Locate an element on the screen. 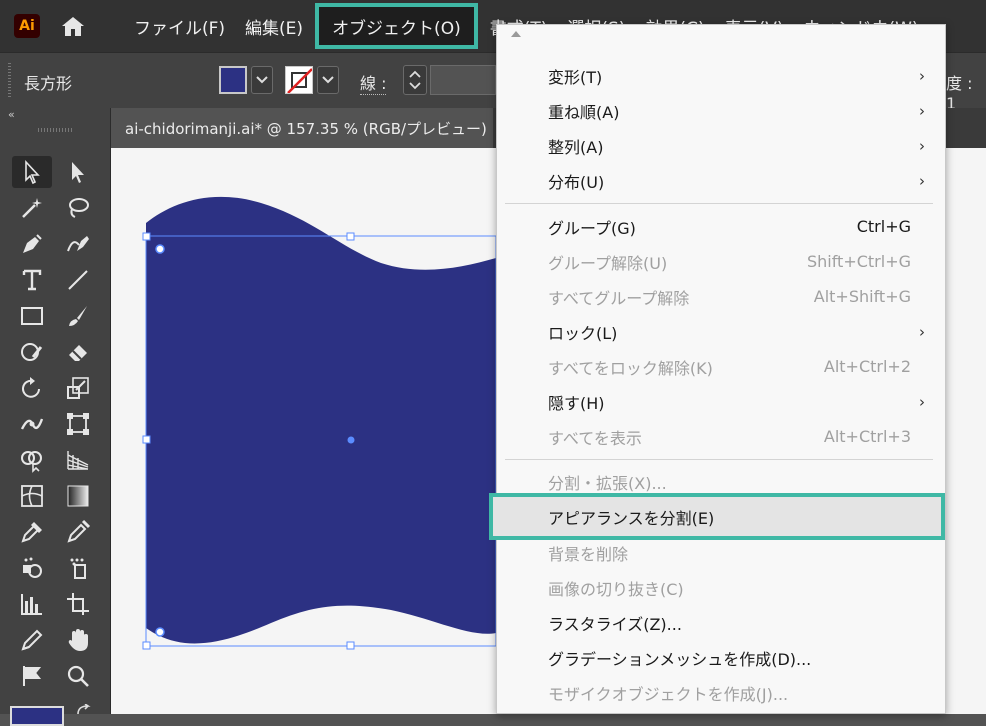  scroll-up-arrow-icon is located at coordinates (516, 34).